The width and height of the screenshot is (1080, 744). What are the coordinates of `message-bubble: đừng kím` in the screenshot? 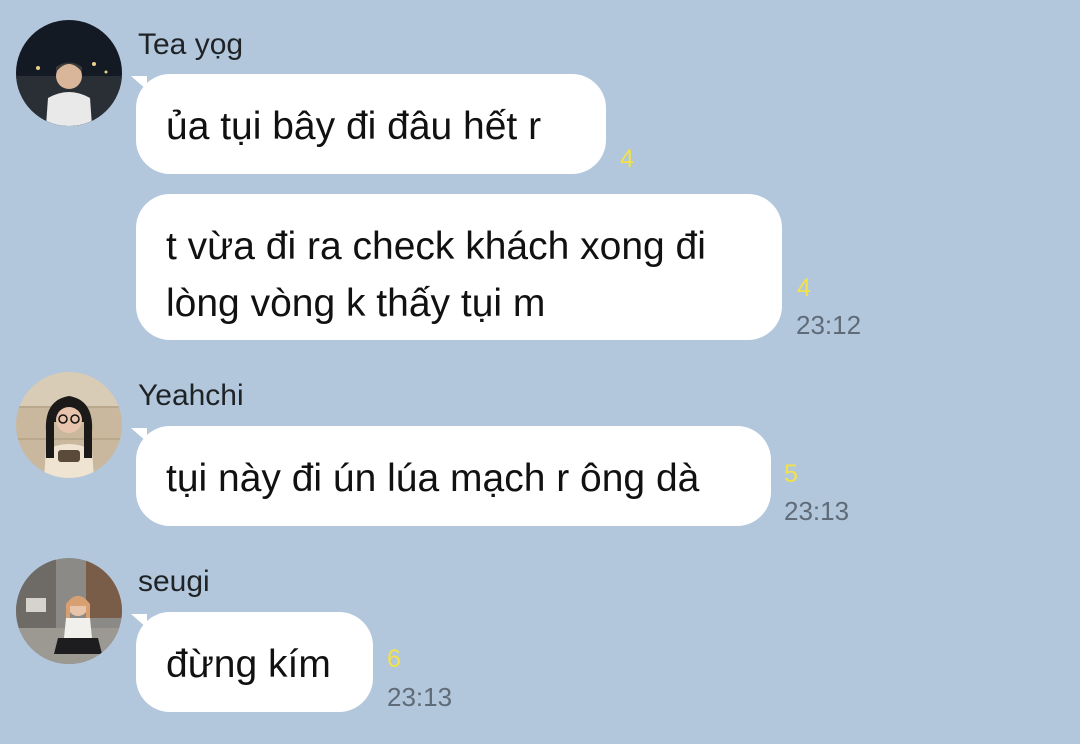 It's located at (254, 662).